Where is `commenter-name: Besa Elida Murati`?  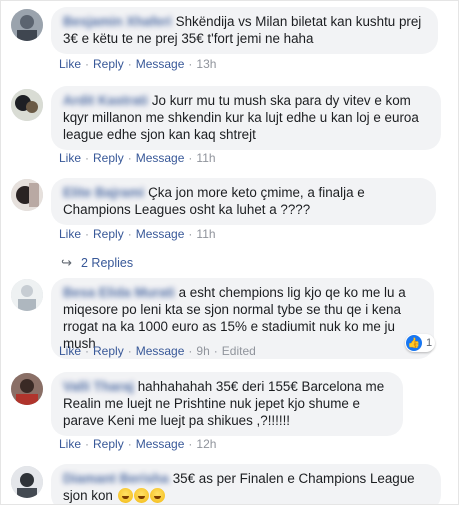
commenter-name: Besa Elida Murati is located at coordinates (119, 292).